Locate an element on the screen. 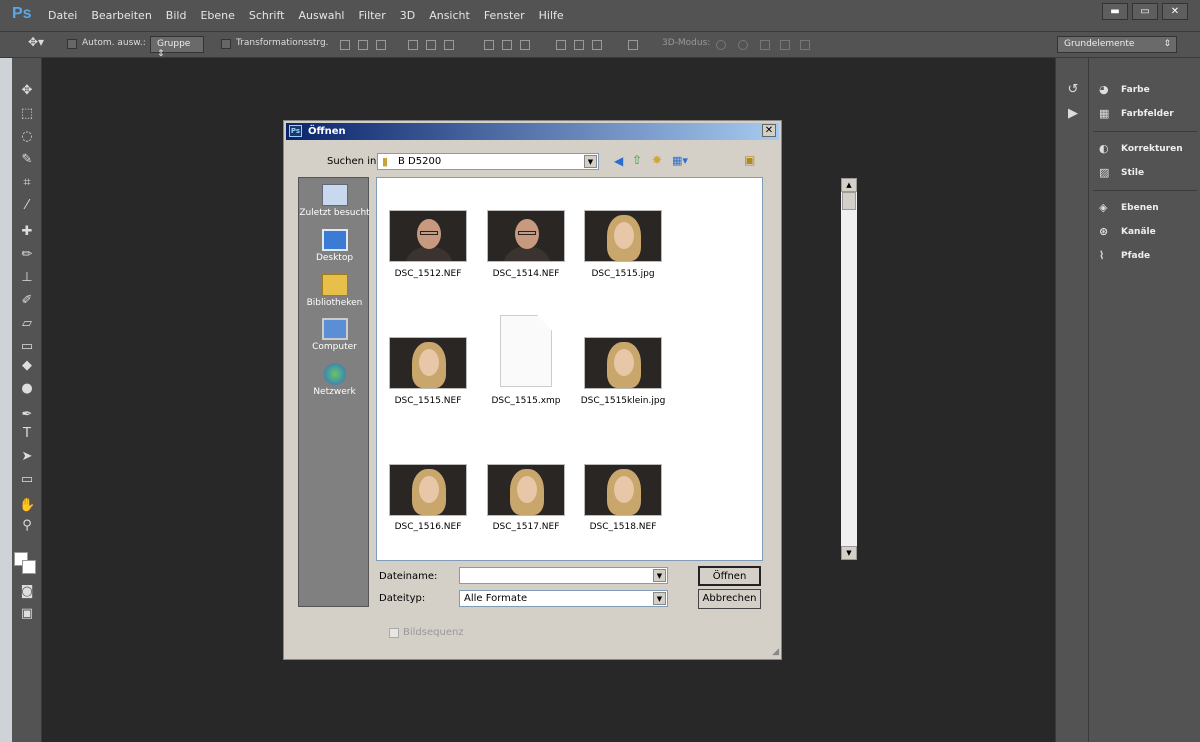 The height and width of the screenshot is (742, 1200). minimize-button: ▬ is located at coordinates (1115, 11).